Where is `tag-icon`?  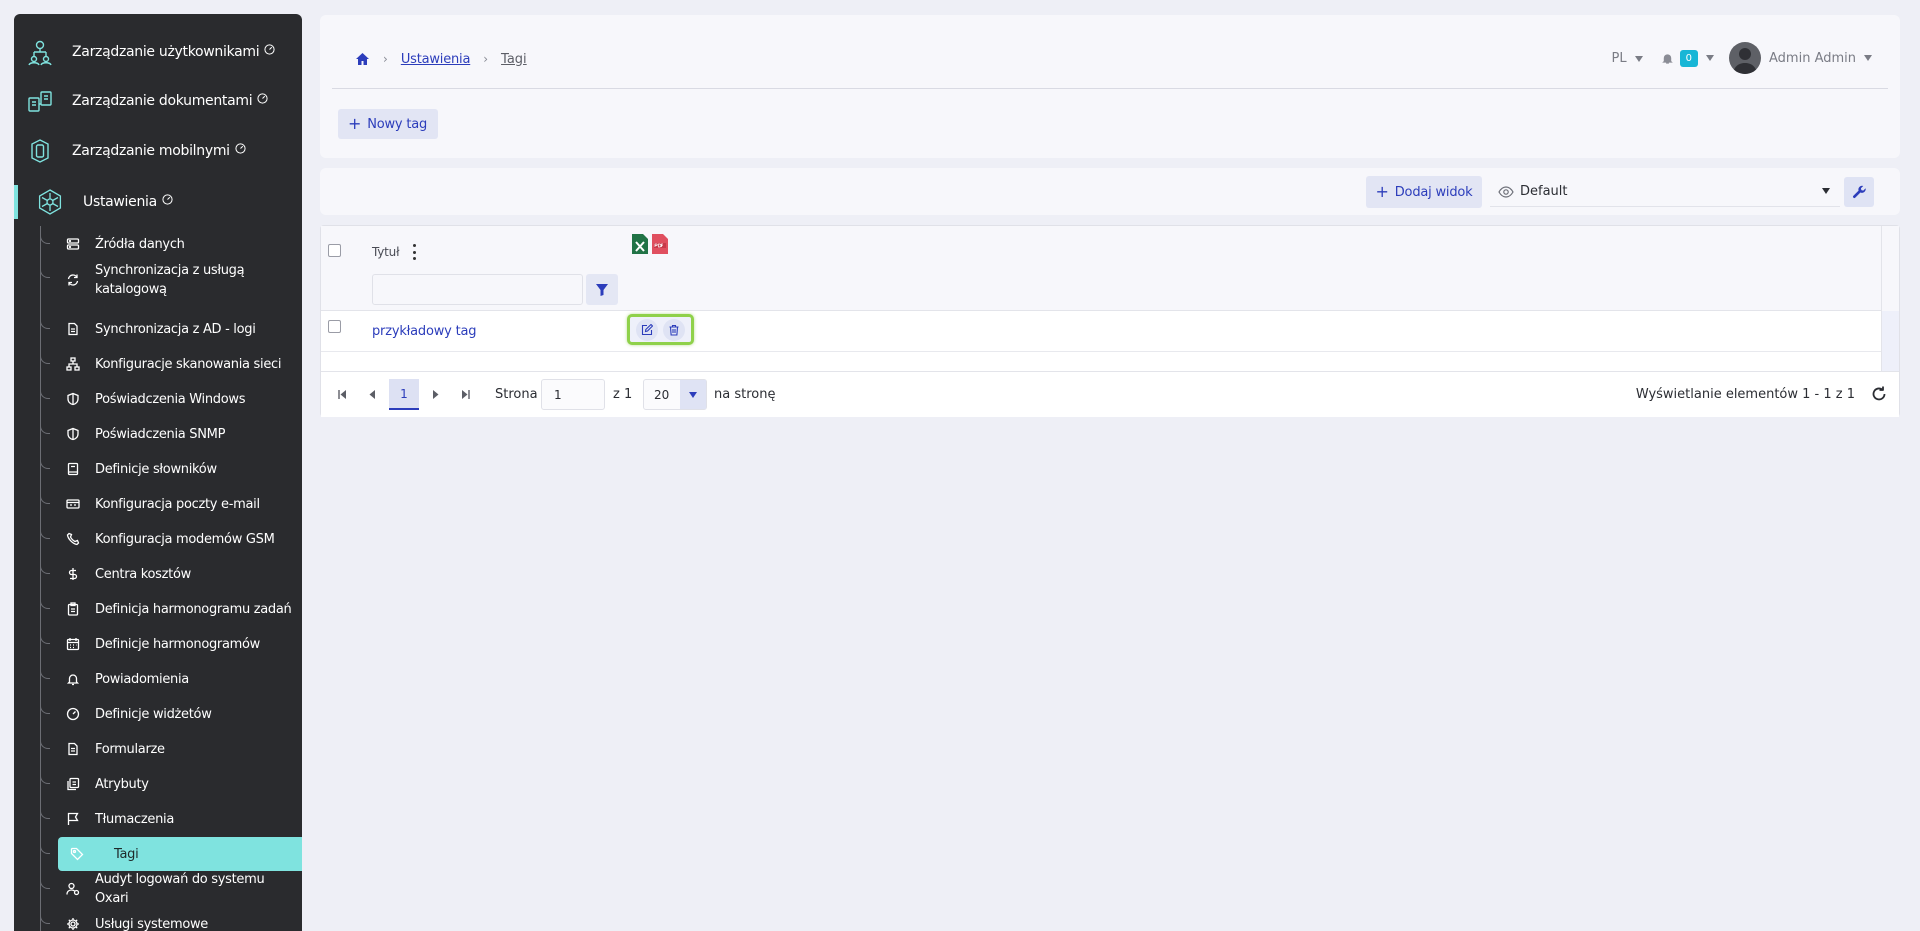
tag-icon is located at coordinates (77, 854).